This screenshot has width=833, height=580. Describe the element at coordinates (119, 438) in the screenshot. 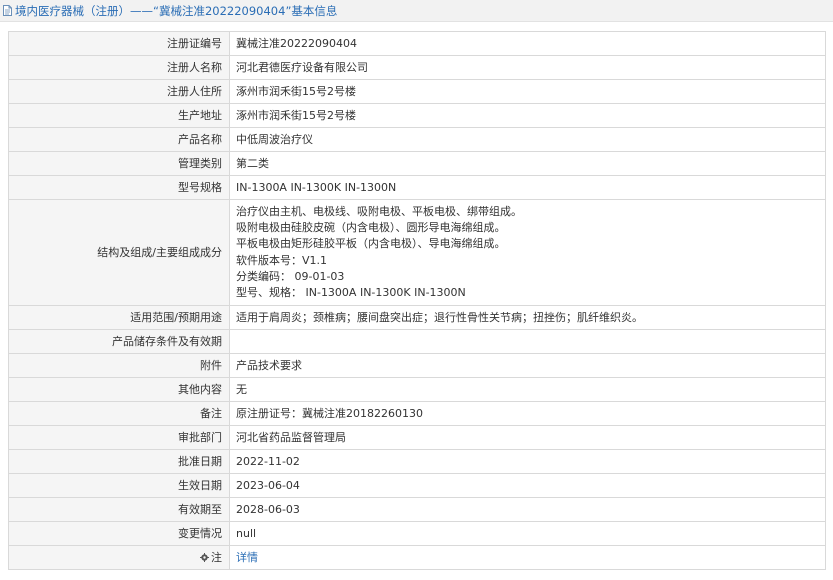

I see `row-label: 审批部门` at that location.